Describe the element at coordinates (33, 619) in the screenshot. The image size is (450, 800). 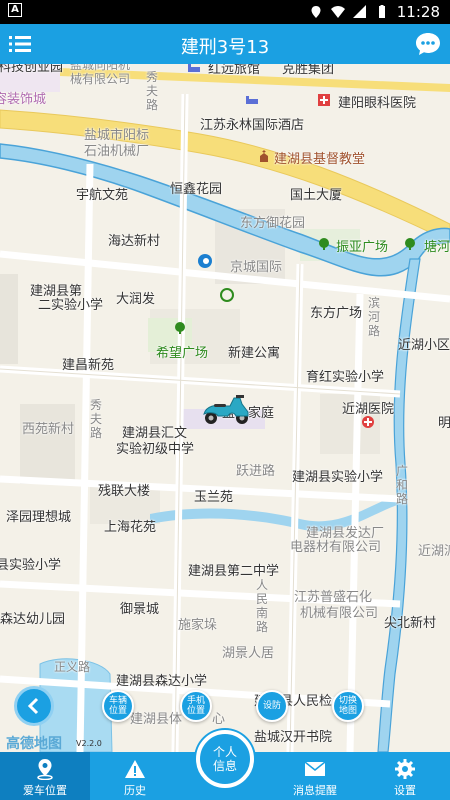
I see `map-label: 森达幼儿园` at that location.